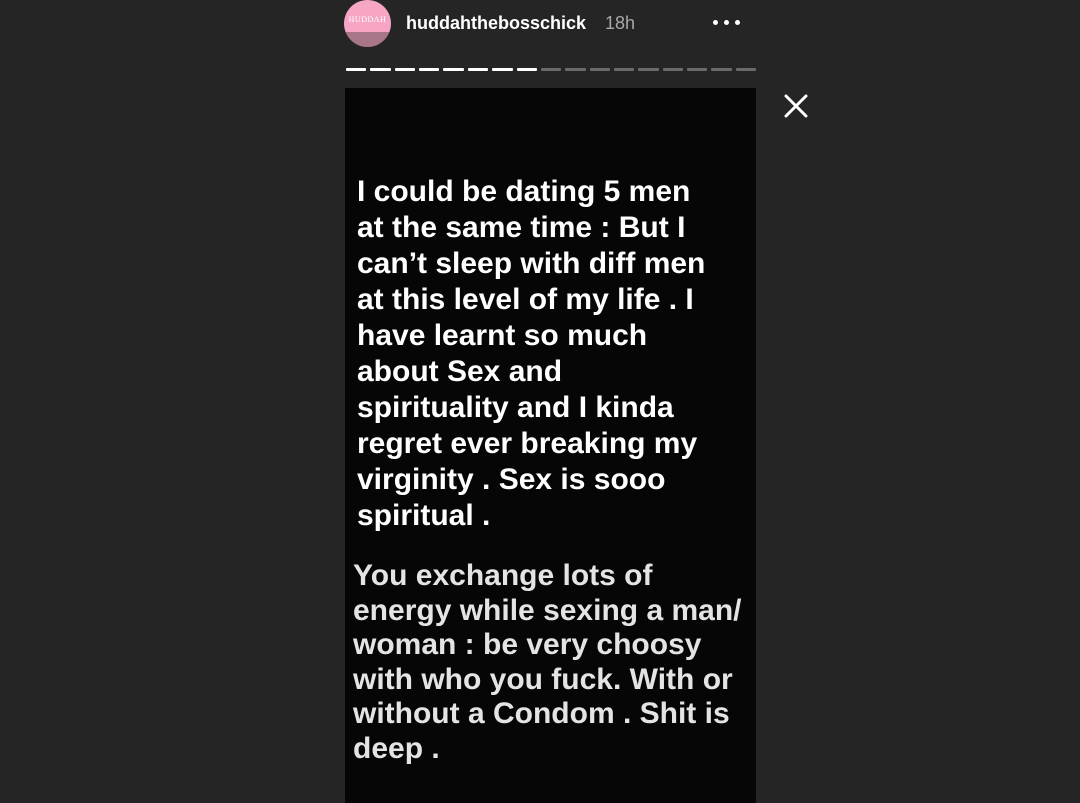  I want to click on story-progress-bar, so click(551, 69).